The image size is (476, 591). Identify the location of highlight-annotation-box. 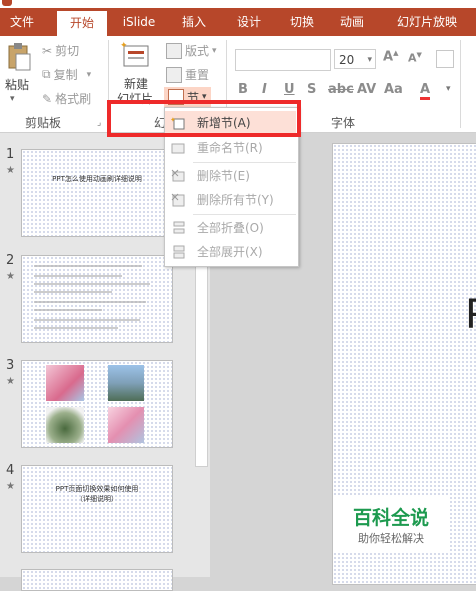
(204, 118).